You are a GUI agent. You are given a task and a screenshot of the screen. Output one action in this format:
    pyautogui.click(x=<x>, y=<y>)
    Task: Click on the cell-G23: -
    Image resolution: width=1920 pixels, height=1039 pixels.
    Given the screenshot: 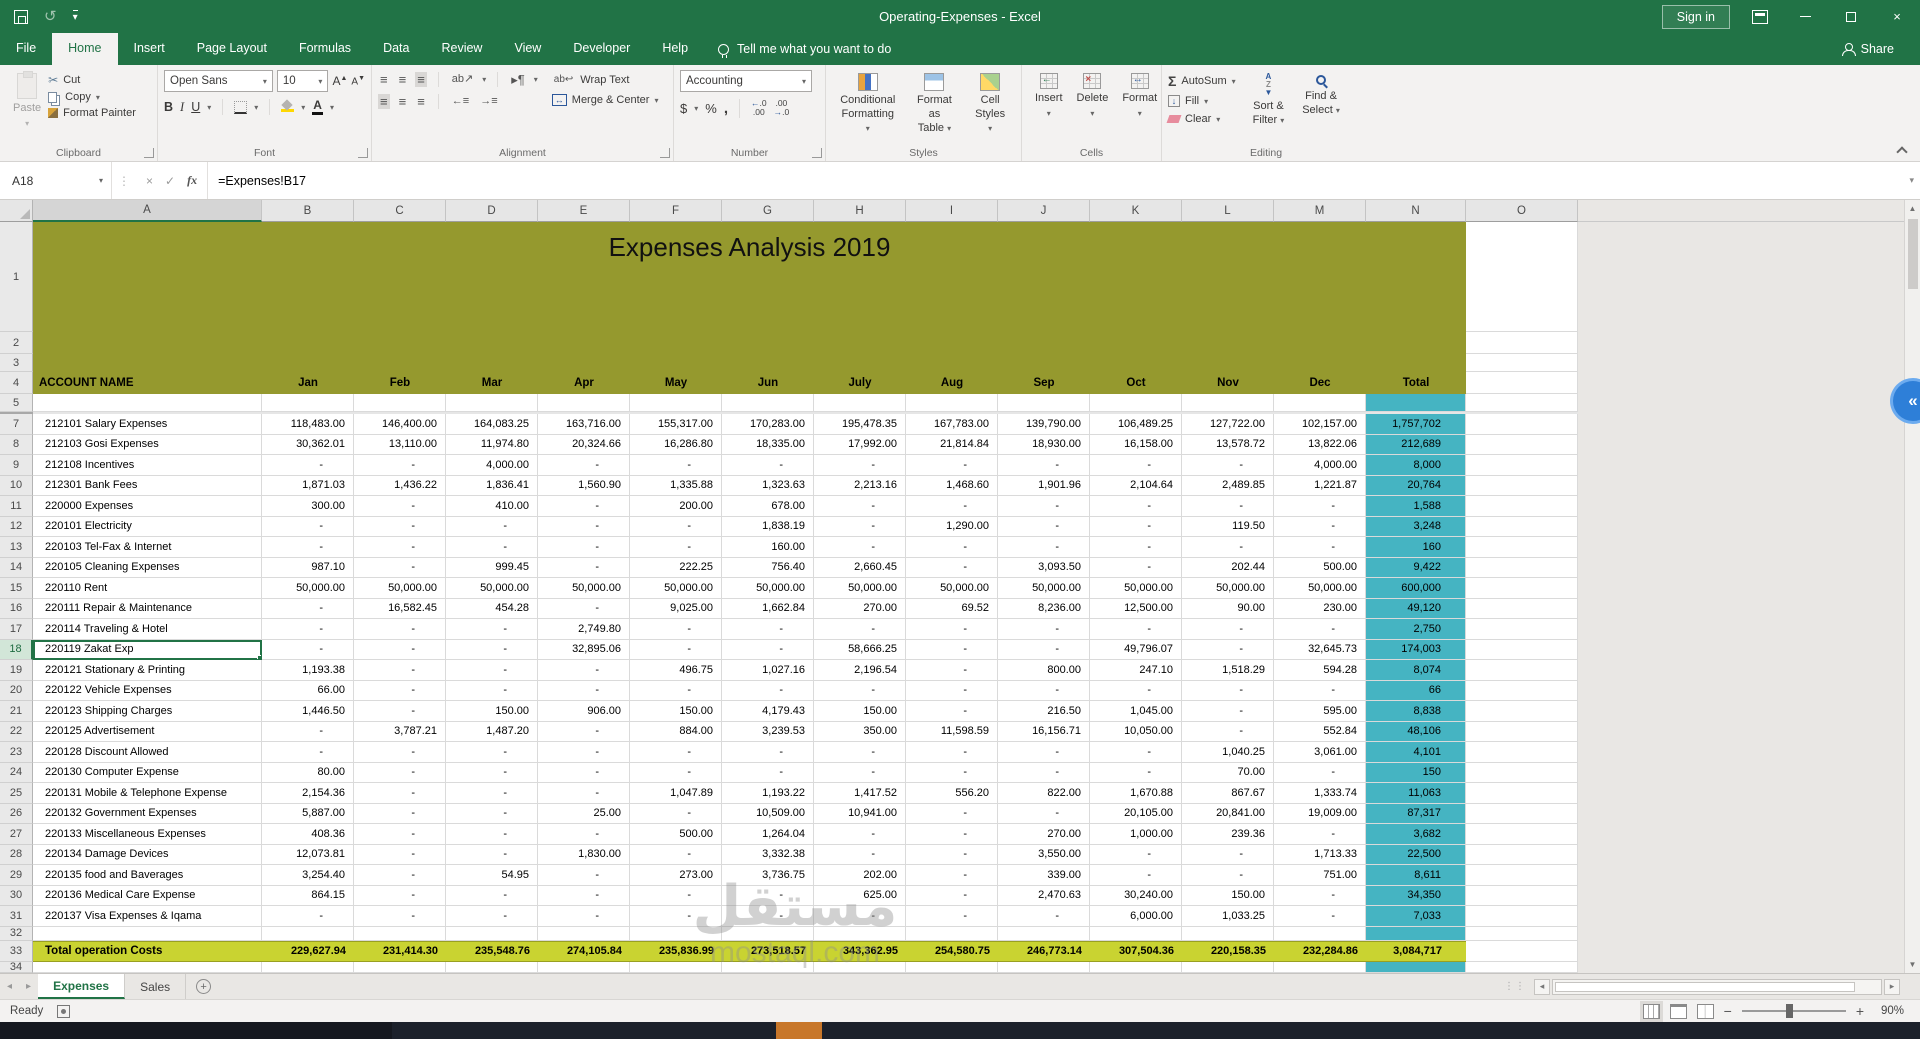 What is the action you would take?
    pyautogui.click(x=768, y=752)
    